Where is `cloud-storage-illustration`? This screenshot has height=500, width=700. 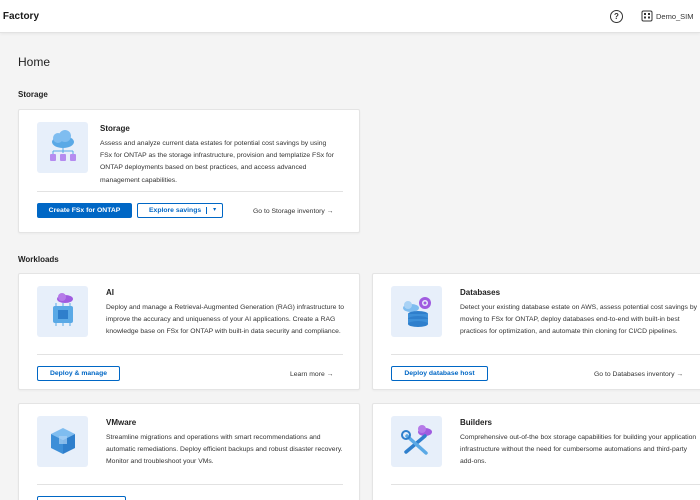 cloud-storage-illustration is located at coordinates (62, 147).